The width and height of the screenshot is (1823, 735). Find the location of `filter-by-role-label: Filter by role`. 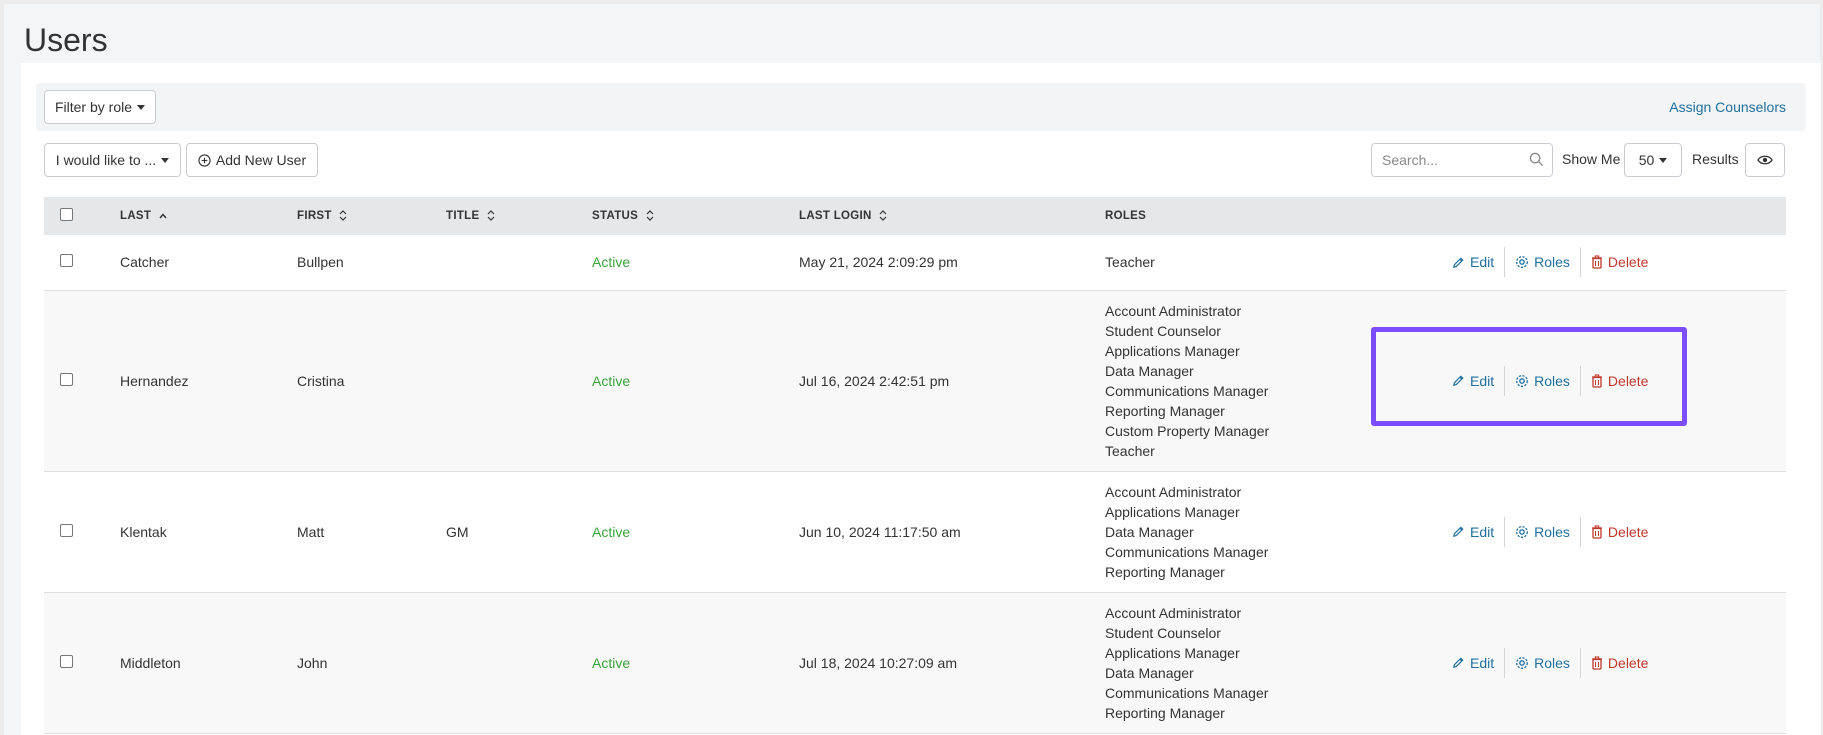

filter-by-role-label: Filter by role is located at coordinates (93, 107).